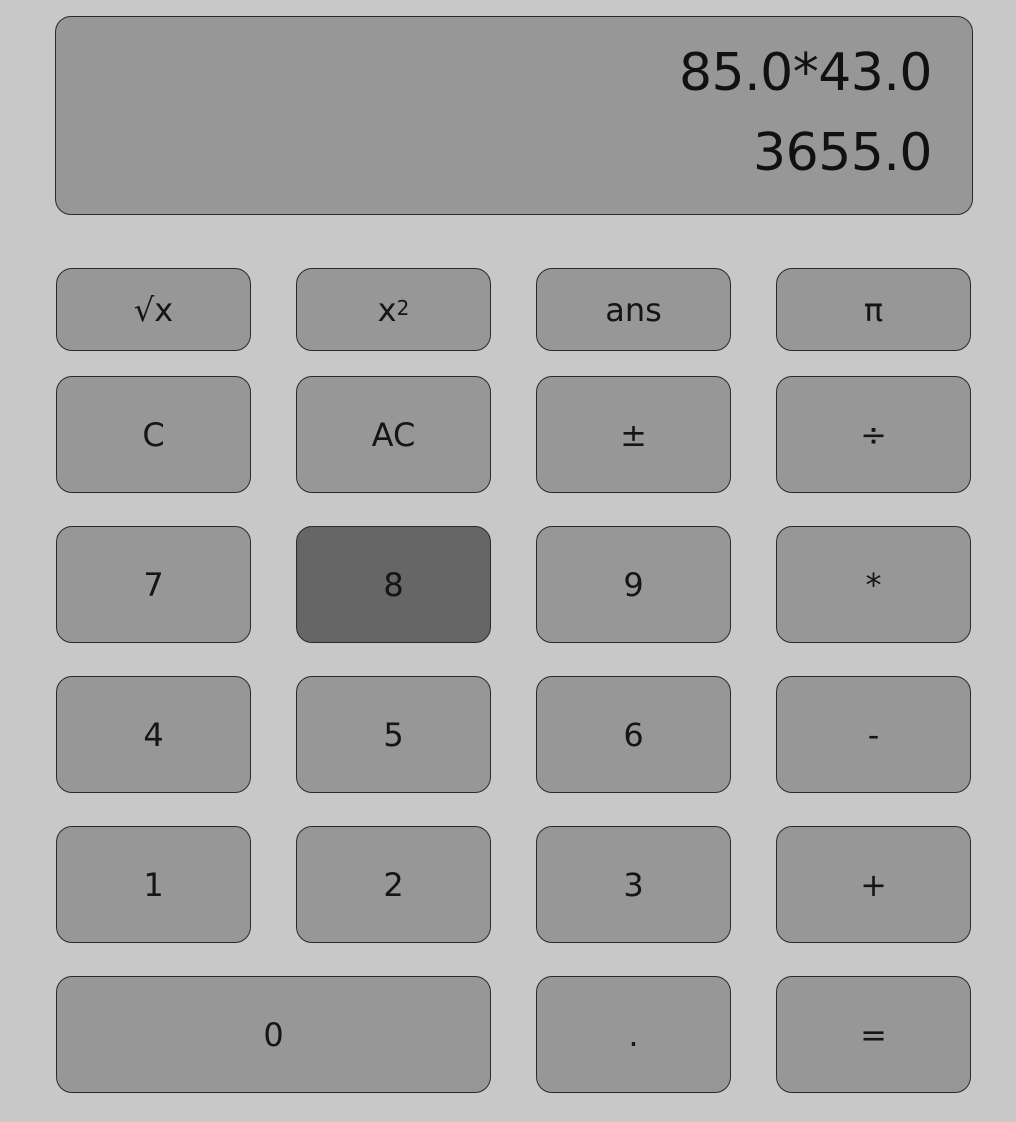  What do you see at coordinates (873, 309) in the screenshot?
I see `pi-button: π` at bounding box center [873, 309].